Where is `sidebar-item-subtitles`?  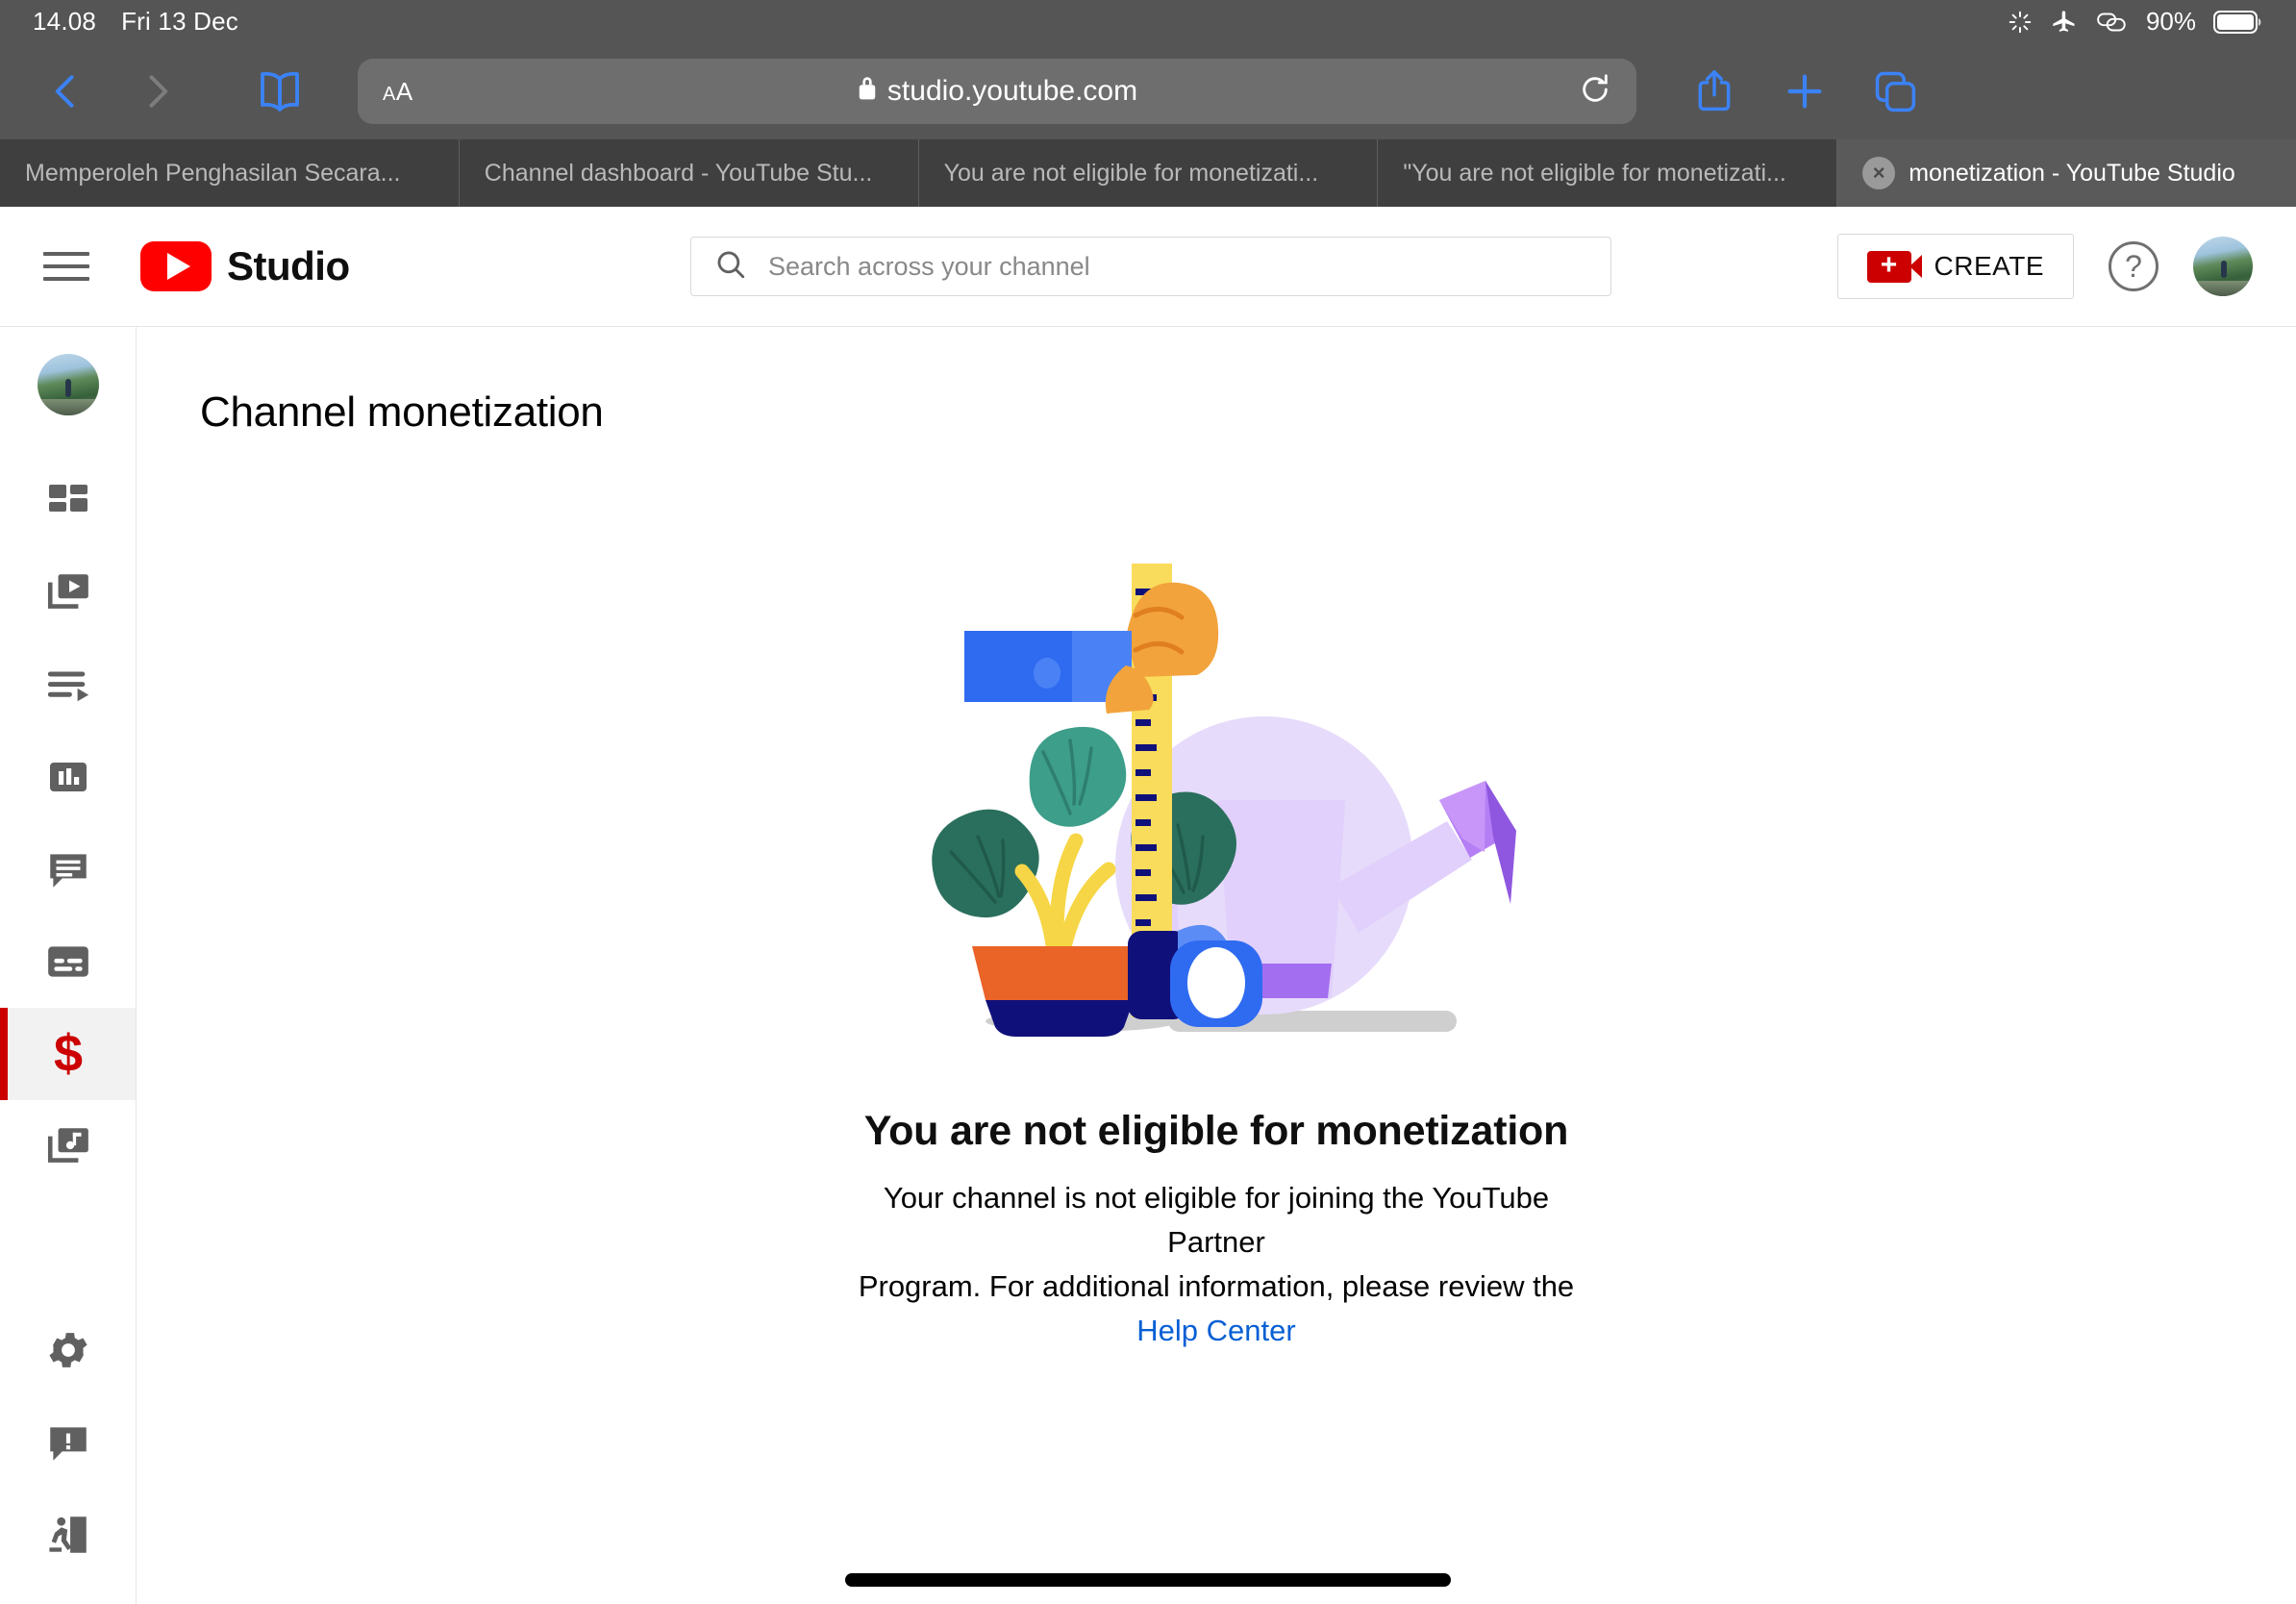 sidebar-item-subtitles is located at coordinates (68, 961).